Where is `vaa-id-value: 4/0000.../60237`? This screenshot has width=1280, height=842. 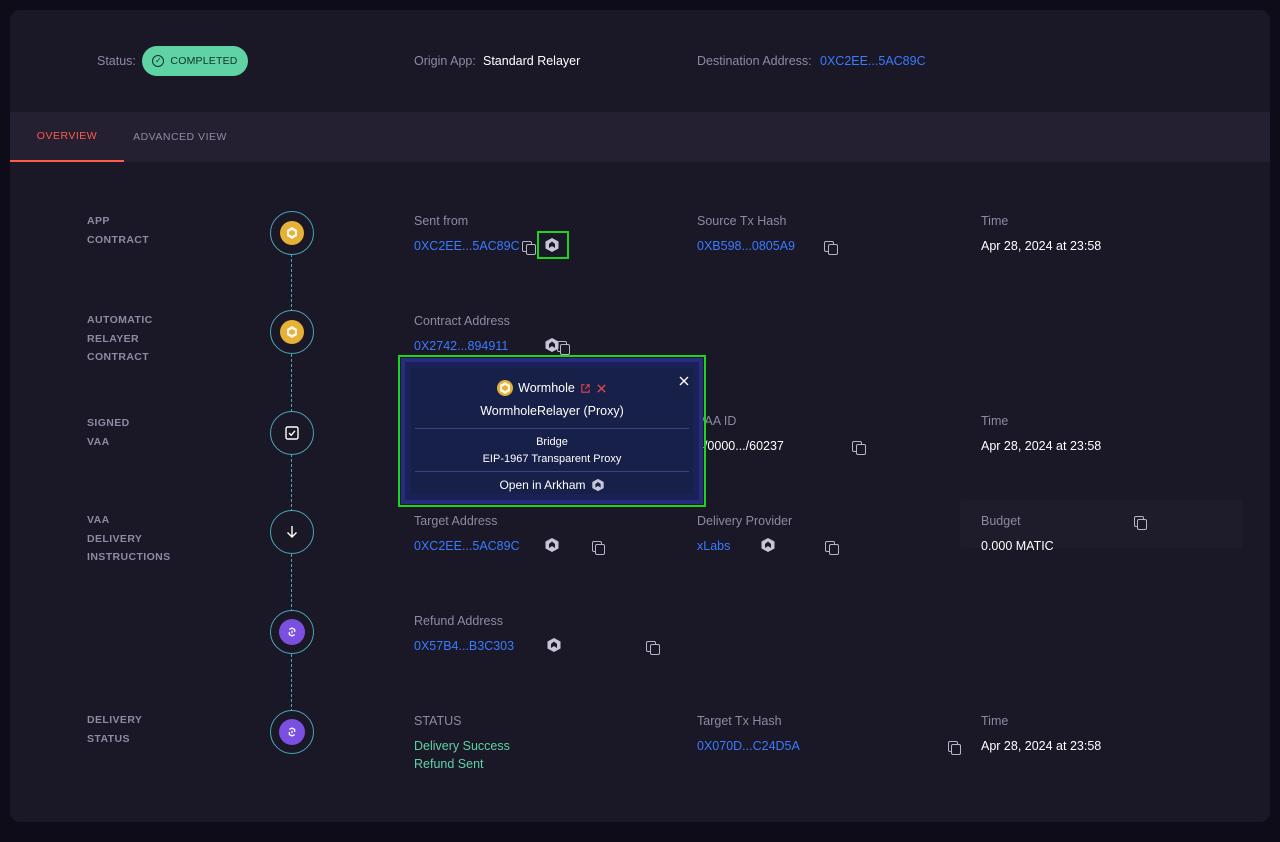 vaa-id-value: 4/0000.../60237 is located at coordinates (740, 446).